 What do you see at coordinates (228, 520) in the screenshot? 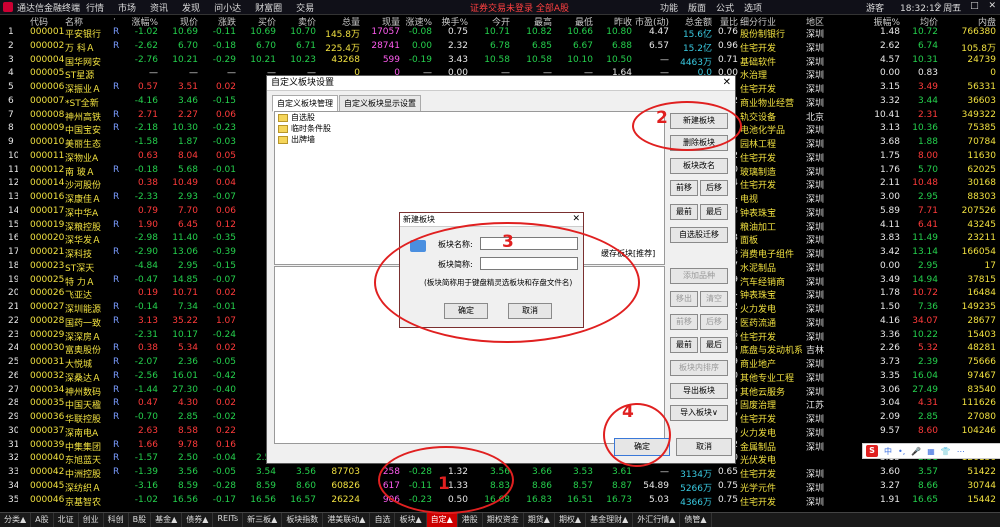
I see `bottom-tab: REITs` at bounding box center [228, 520].